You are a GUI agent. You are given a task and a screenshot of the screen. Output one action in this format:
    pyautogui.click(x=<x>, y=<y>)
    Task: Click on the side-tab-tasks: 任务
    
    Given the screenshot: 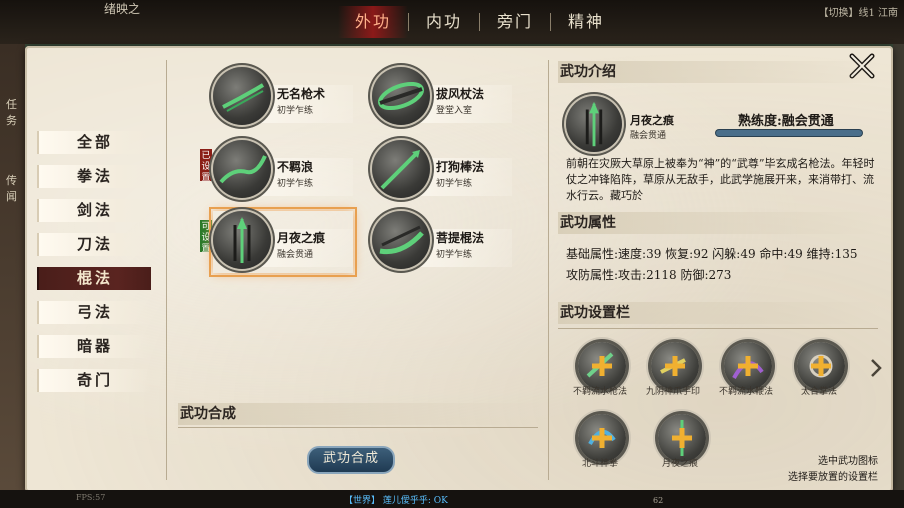 What is the action you would take?
    pyautogui.click(x=15, y=112)
    